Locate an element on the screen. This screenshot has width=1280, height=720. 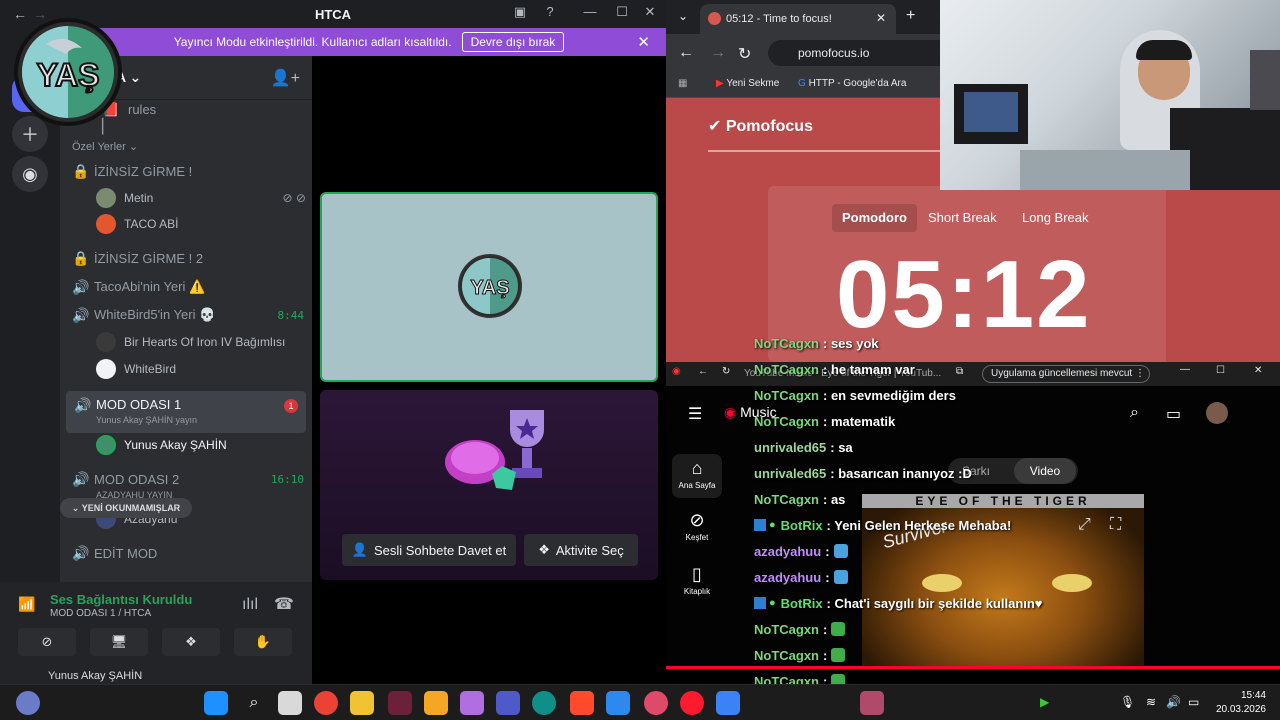
nav-home: ⌂ Ana Sayfa is located at coordinates (697, 476).